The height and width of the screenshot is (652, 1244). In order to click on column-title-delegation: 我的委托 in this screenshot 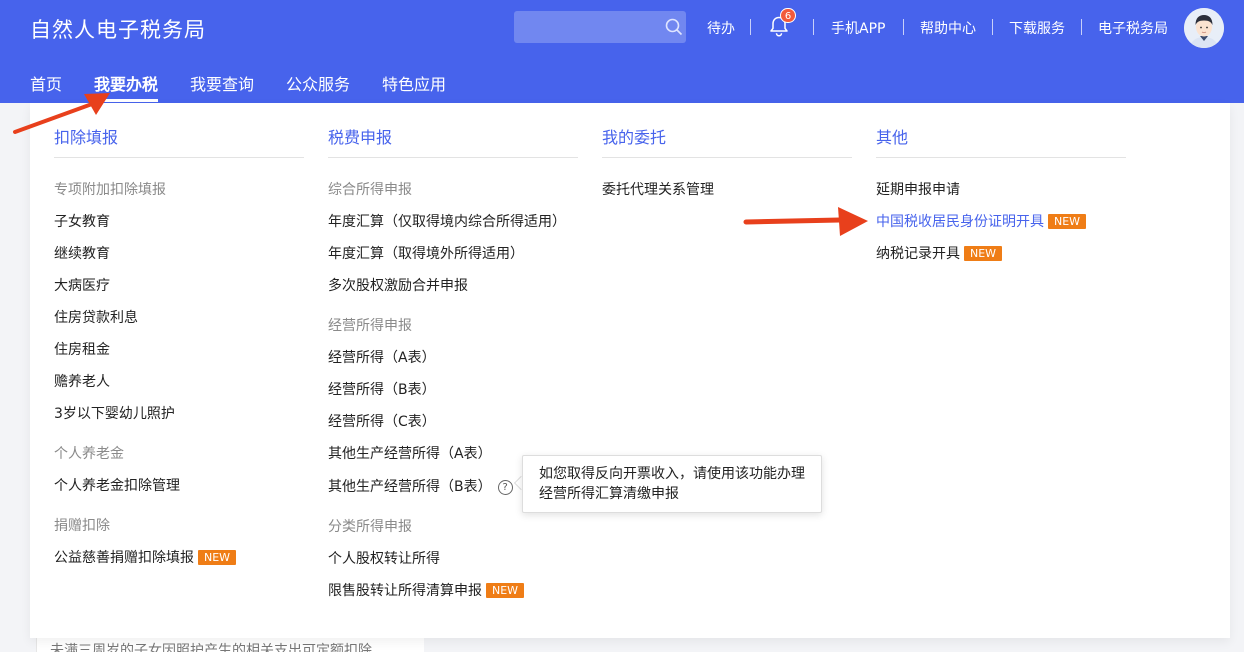, I will do `click(634, 137)`.